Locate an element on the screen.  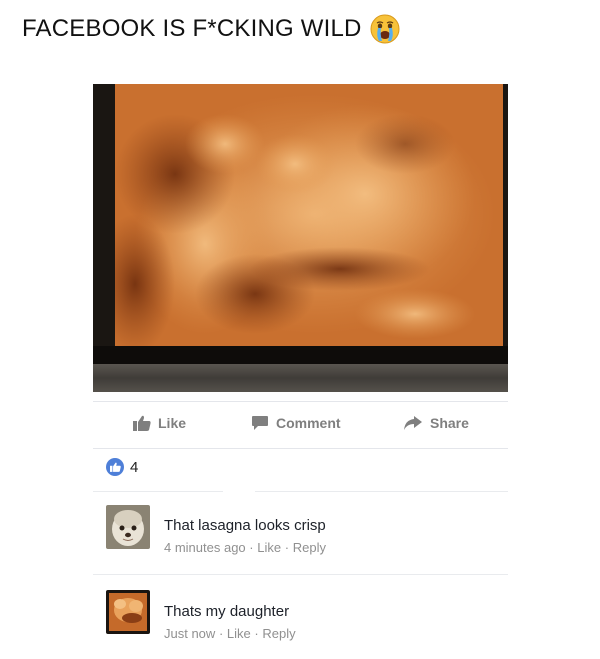
comment-text: That lasagna looks crisp is located at coordinates (245, 525).